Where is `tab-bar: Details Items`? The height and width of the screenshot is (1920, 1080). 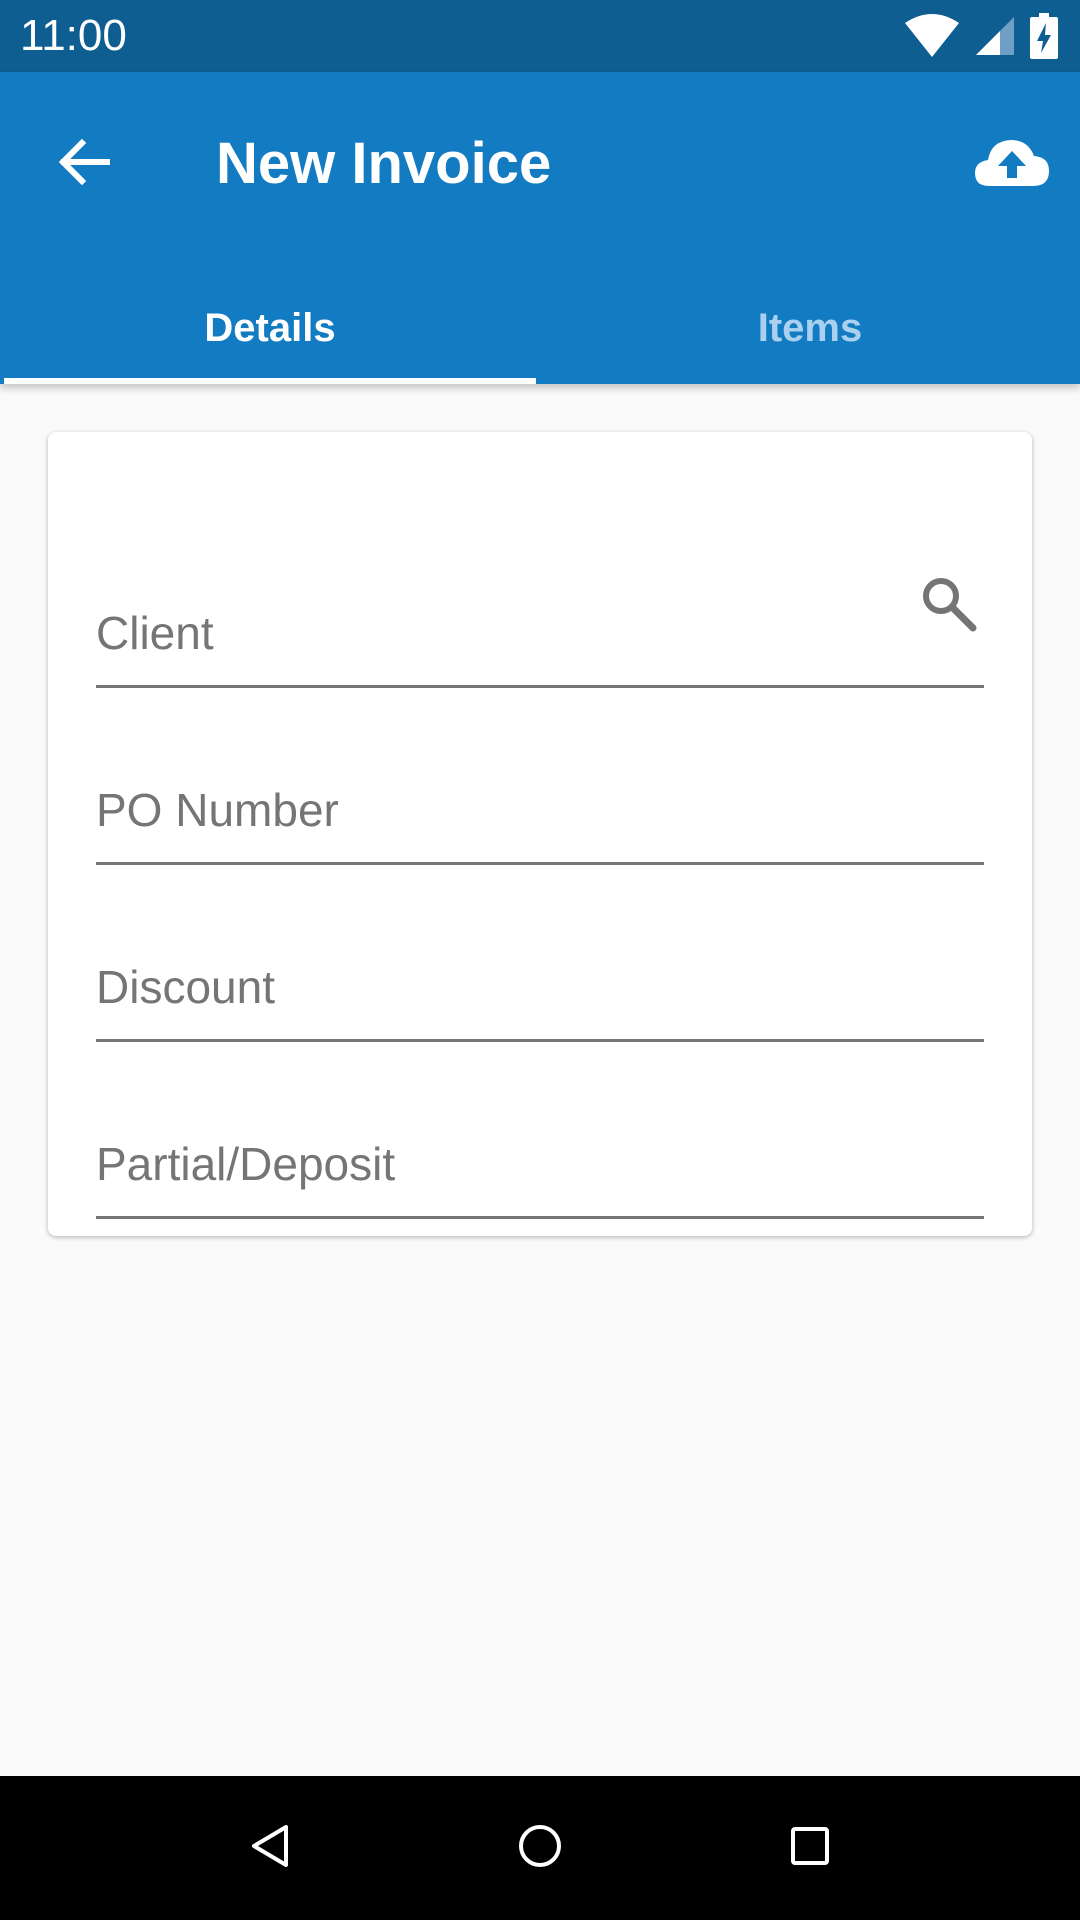
tab-bar: Details Items is located at coordinates (540, 328).